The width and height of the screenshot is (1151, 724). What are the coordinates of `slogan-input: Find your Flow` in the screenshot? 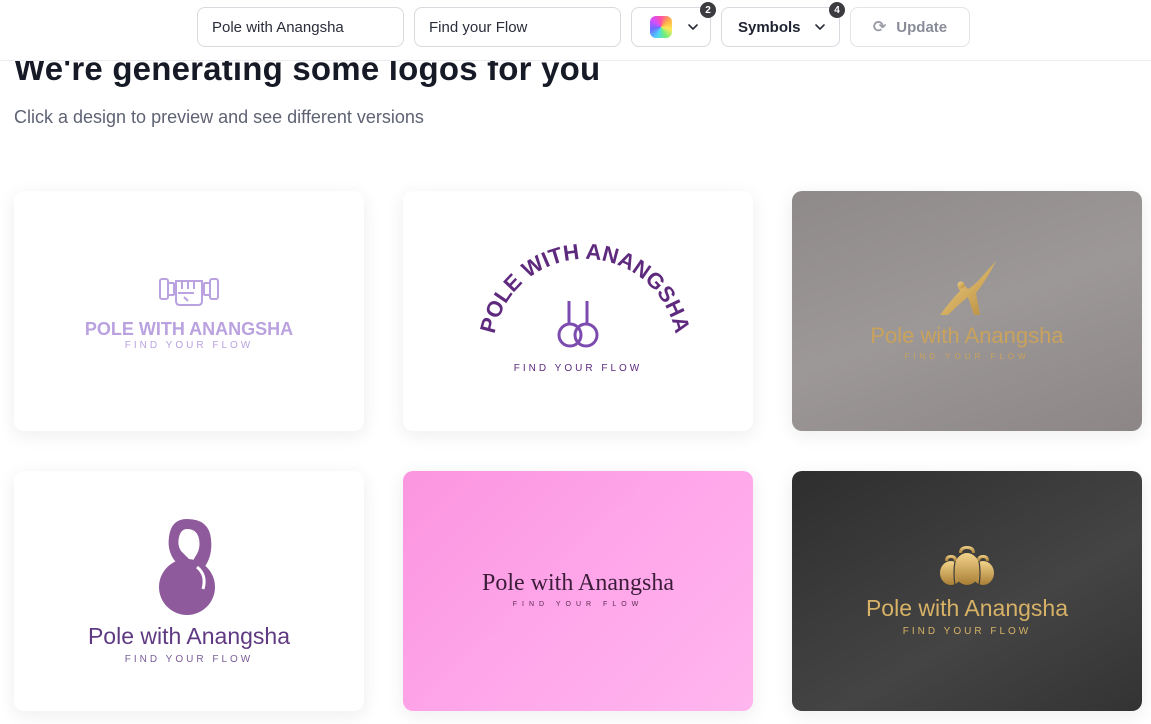 It's located at (517, 27).